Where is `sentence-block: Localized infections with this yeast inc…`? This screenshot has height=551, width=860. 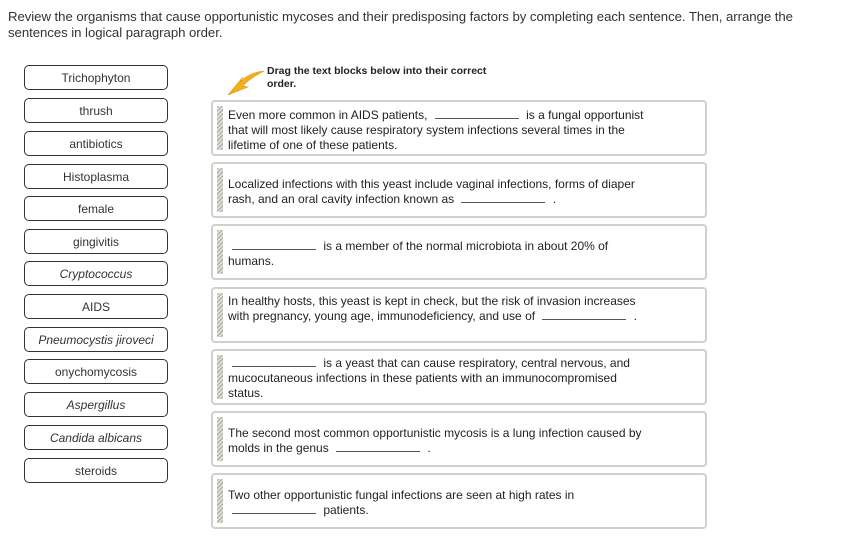
sentence-block: Localized infections with this yeast inc… is located at coordinates (459, 190).